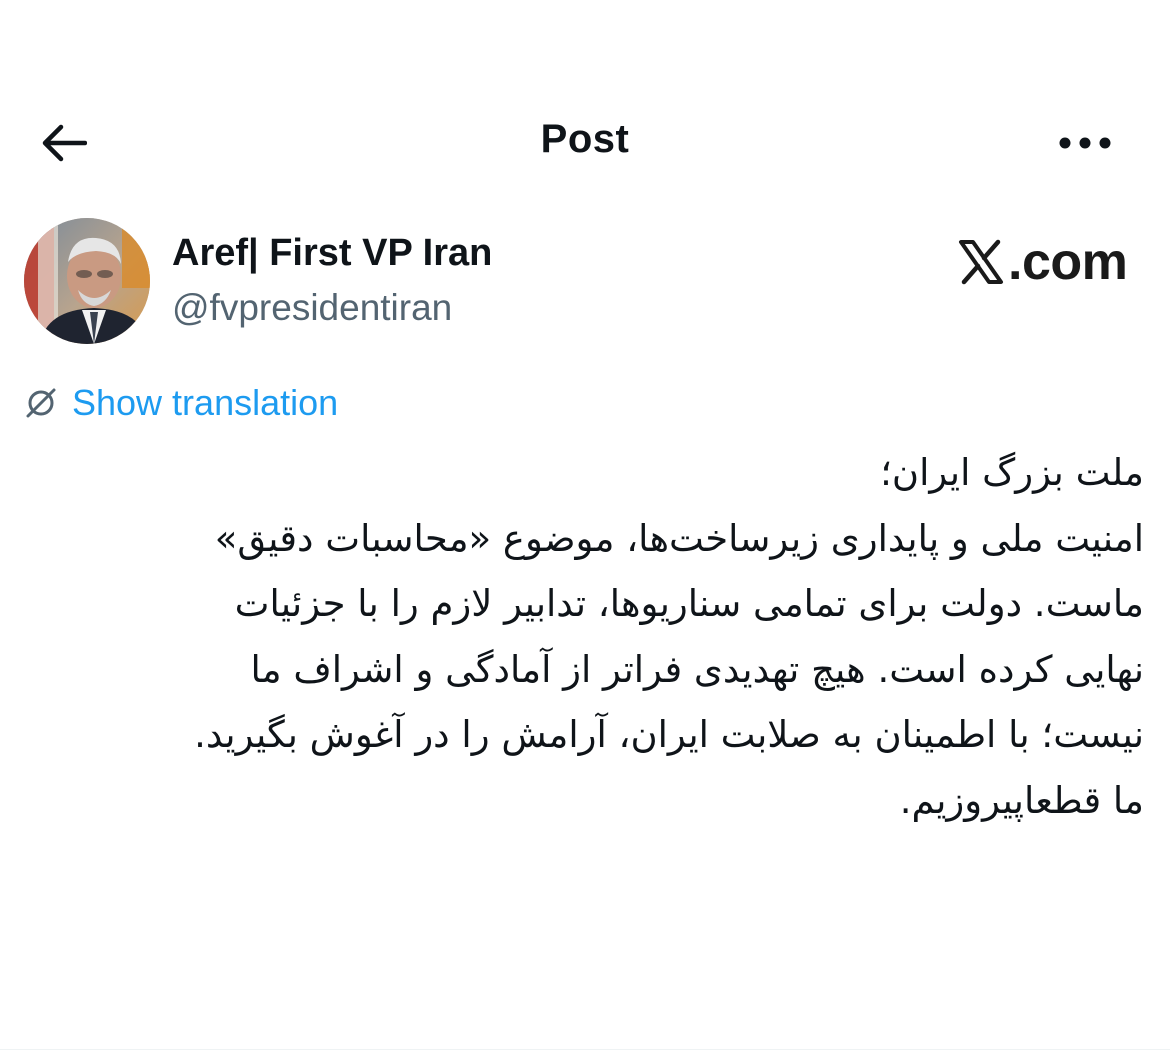 This screenshot has height=1055, width=1170. I want to click on post-header: Post, so click(585, 143).